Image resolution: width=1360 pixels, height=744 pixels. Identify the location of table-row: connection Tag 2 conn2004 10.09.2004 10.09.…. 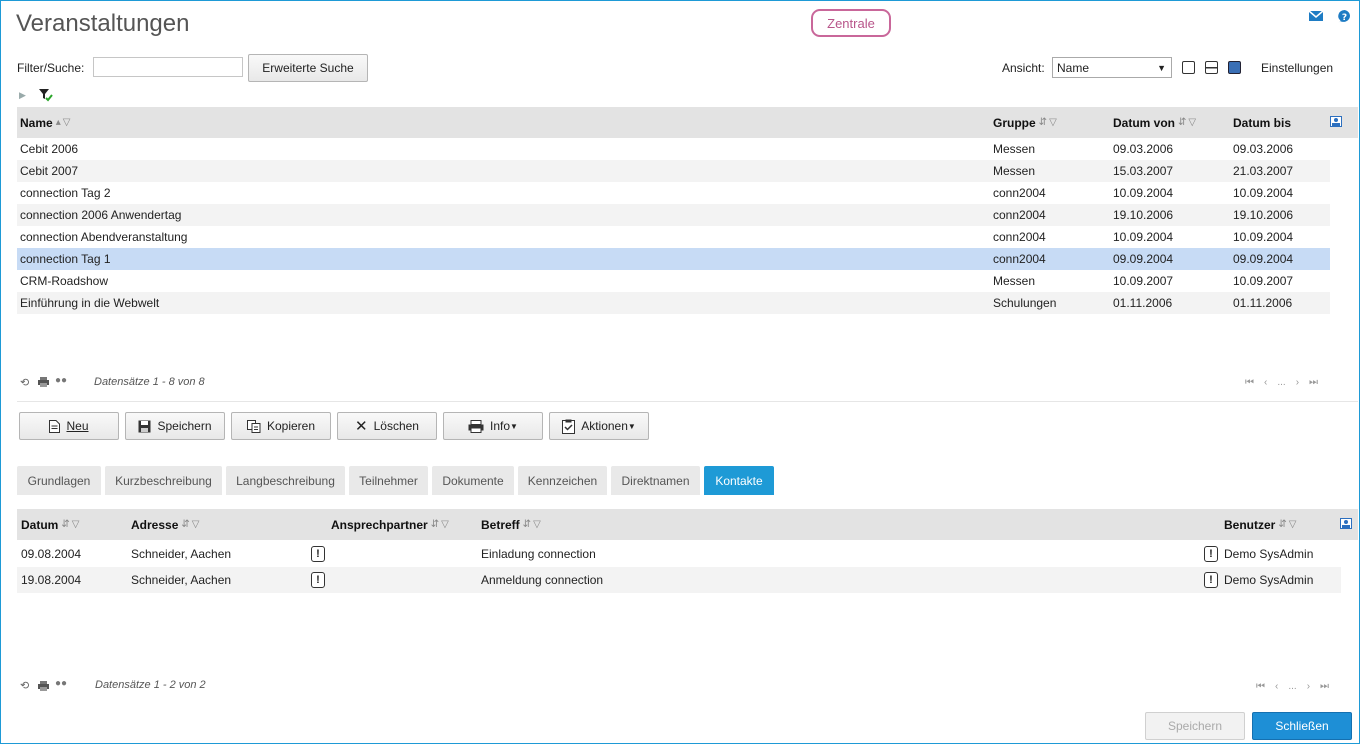
(673, 193).